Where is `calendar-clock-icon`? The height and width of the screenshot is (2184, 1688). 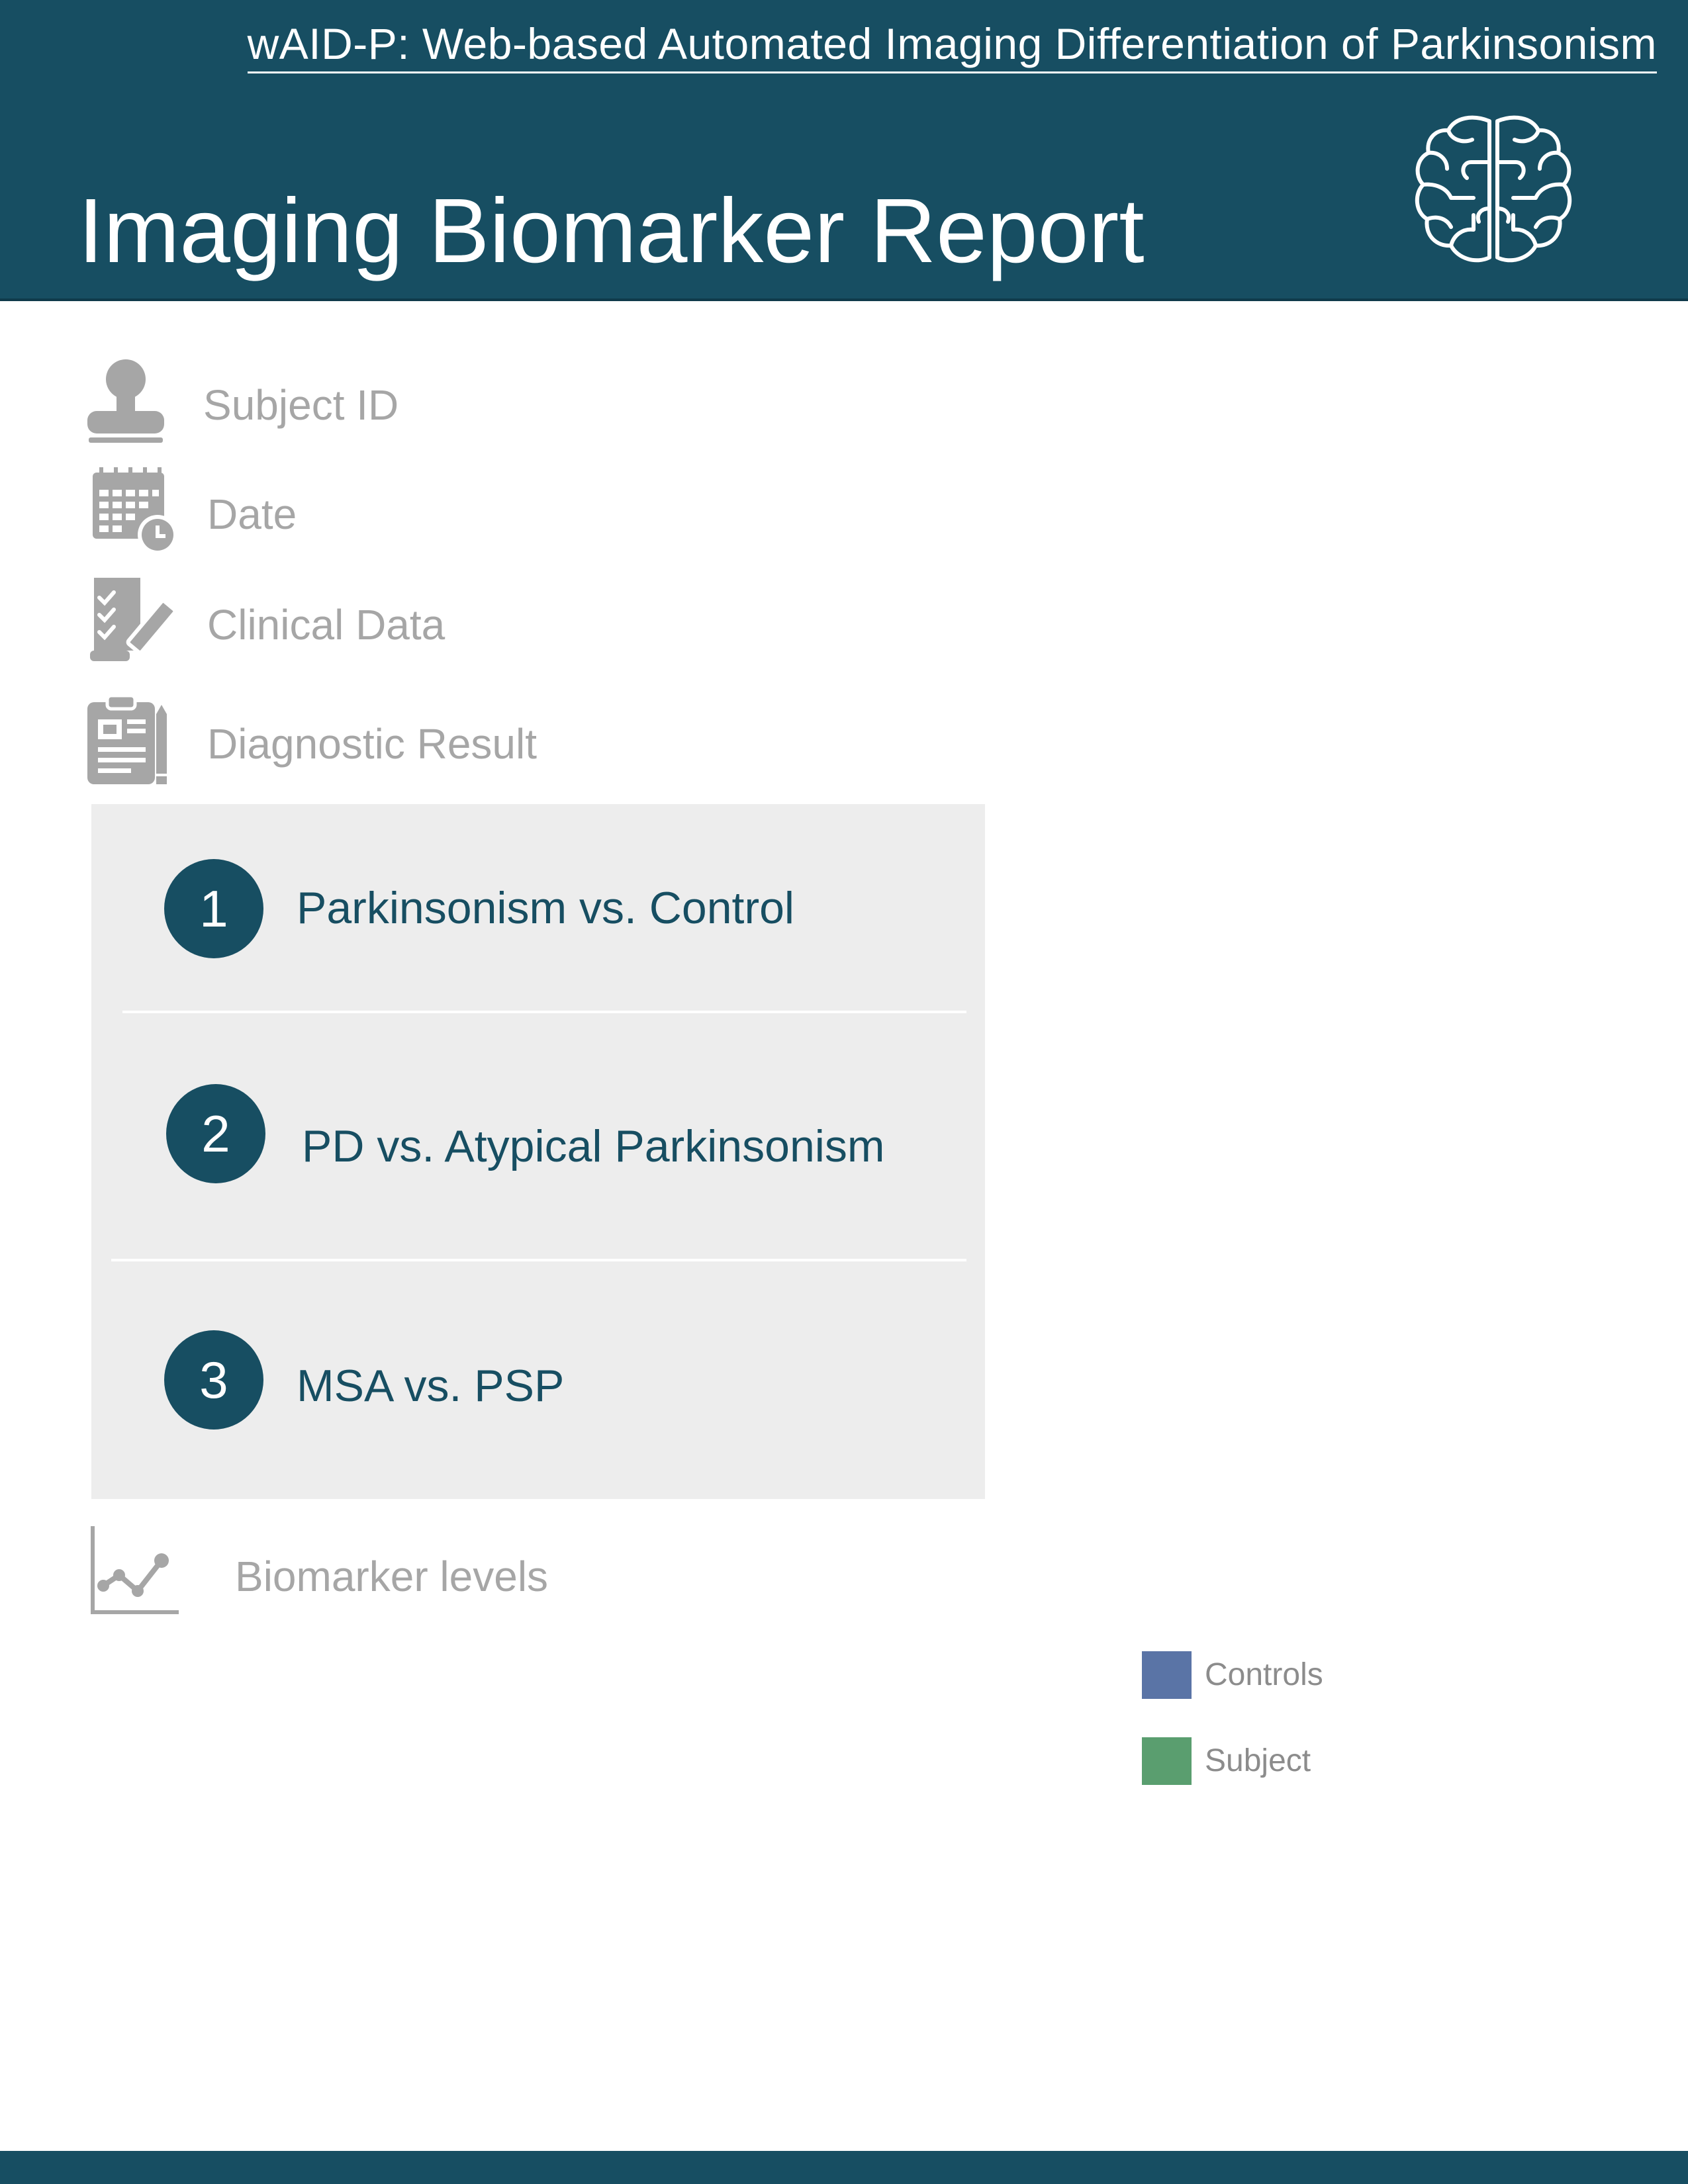 calendar-clock-icon is located at coordinates (135, 511).